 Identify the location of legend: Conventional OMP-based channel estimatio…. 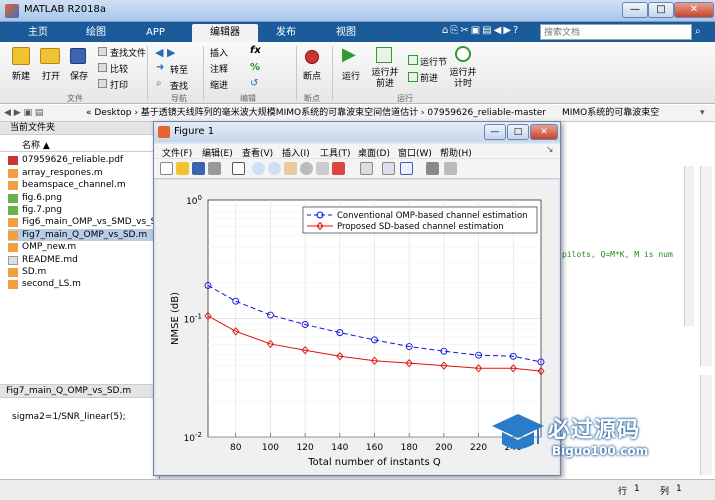
(420, 220).